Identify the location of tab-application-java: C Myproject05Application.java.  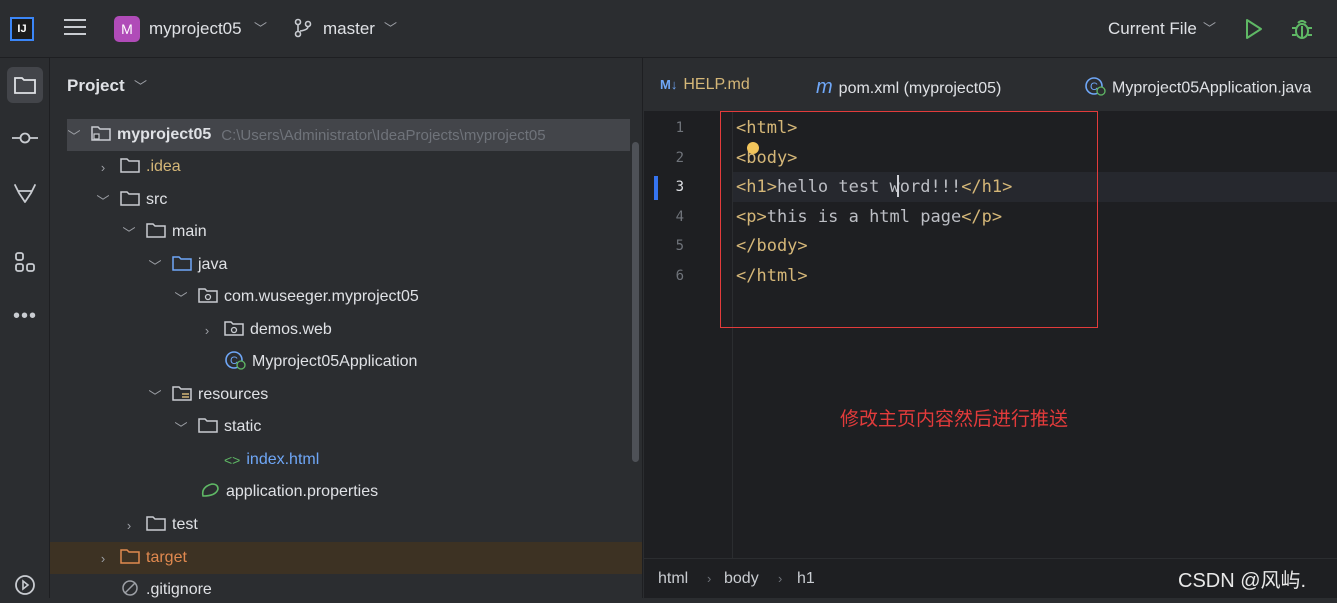
(1197, 88).